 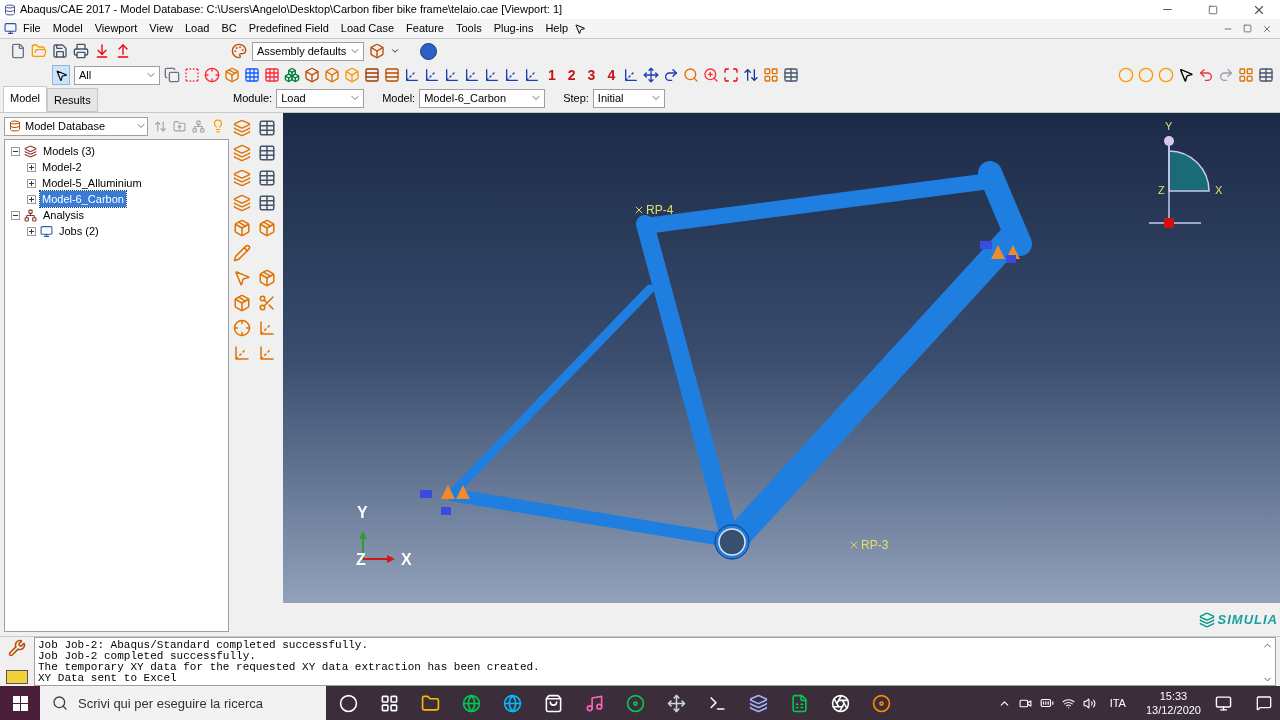 I want to click on view-button: 3, so click(x=591, y=75).